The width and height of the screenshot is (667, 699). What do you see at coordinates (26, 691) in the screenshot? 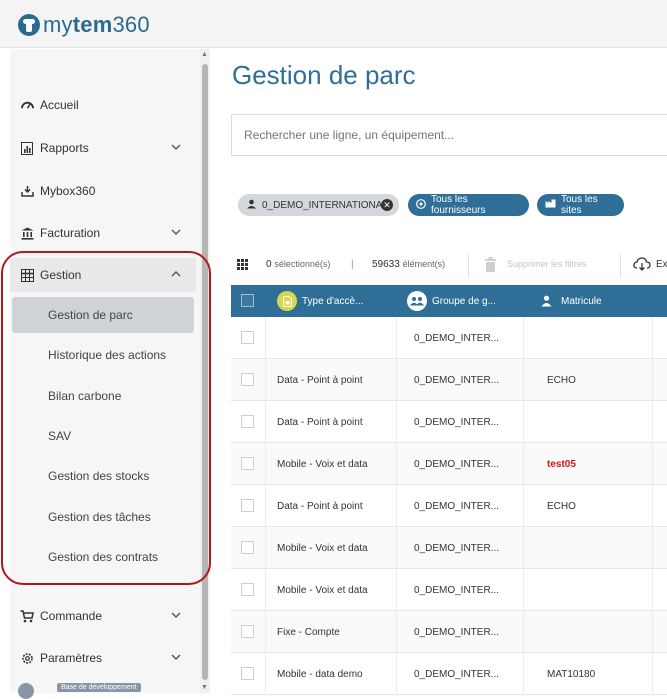
I see `user-avatar` at bounding box center [26, 691].